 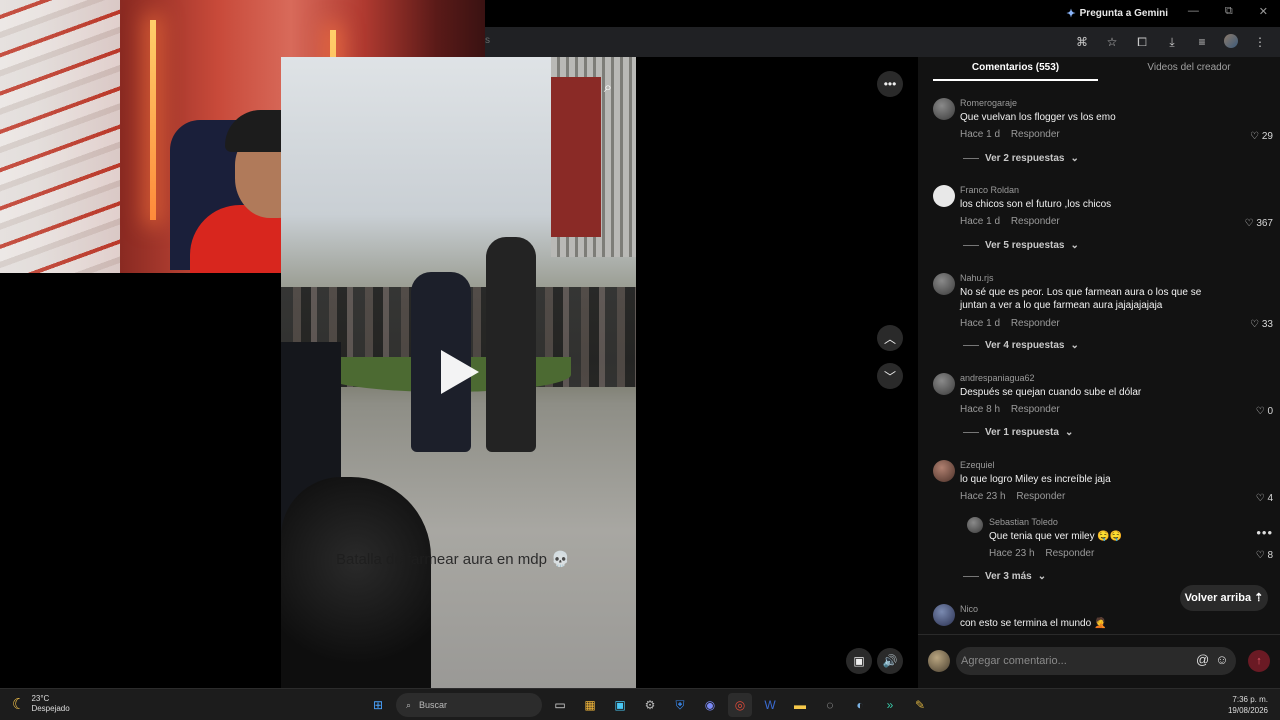 What do you see at coordinates (40, 698) in the screenshot?
I see `temperature: 23°C` at bounding box center [40, 698].